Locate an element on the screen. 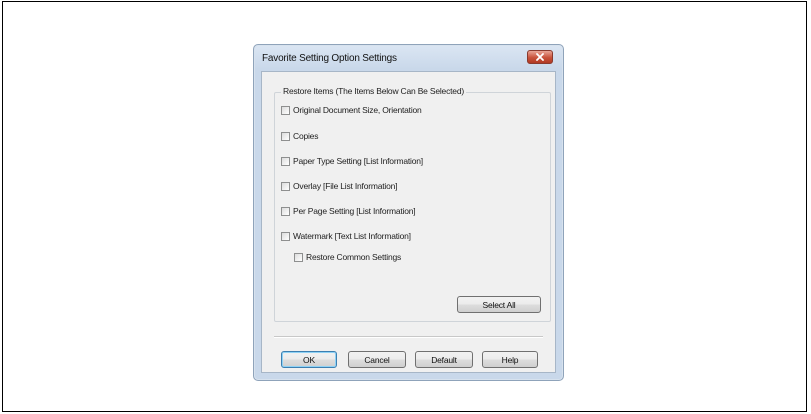 The height and width of the screenshot is (414, 811). checkbox-restore-common-settings is located at coordinates (298, 257).